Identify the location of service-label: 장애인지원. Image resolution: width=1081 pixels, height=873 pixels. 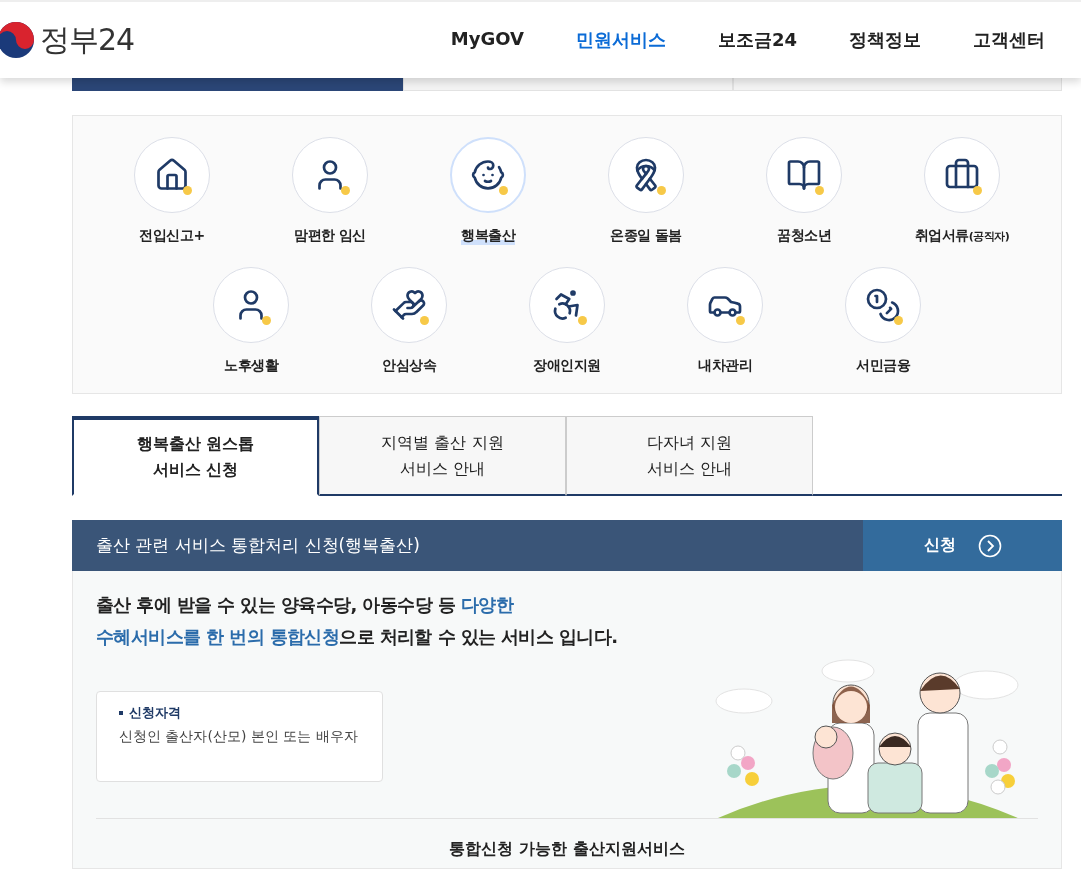
(567, 366).